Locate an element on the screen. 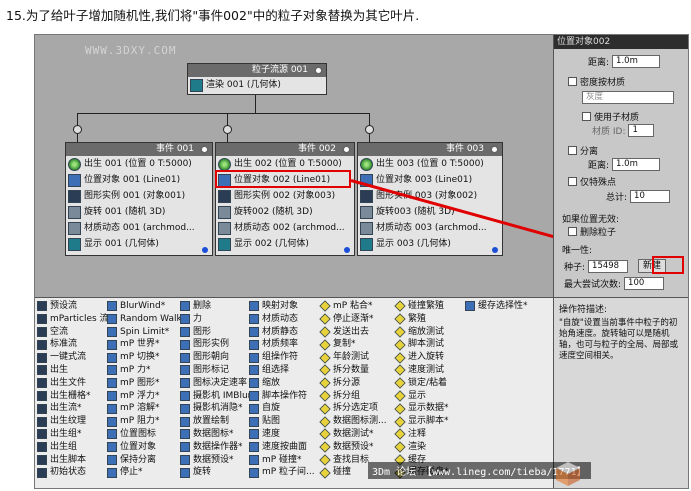 This screenshot has width=691, height=491. depot-item: 出生组 is located at coordinates (71, 447).